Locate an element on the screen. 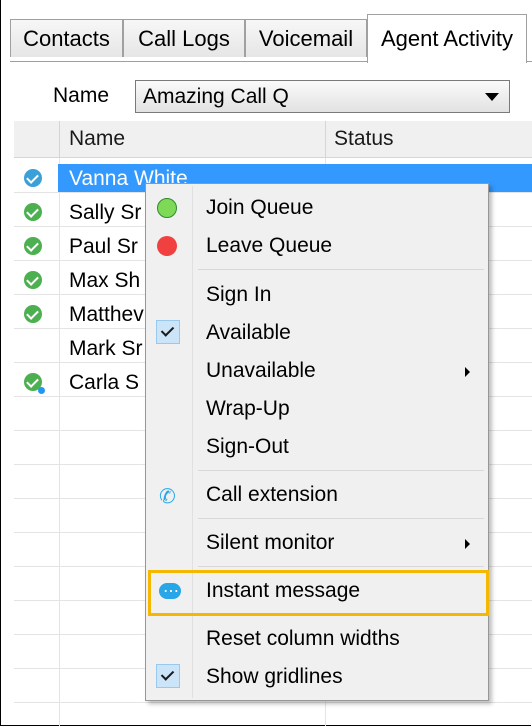 The image size is (532, 727). column-header-status: Status is located at coordinates (364, 139).